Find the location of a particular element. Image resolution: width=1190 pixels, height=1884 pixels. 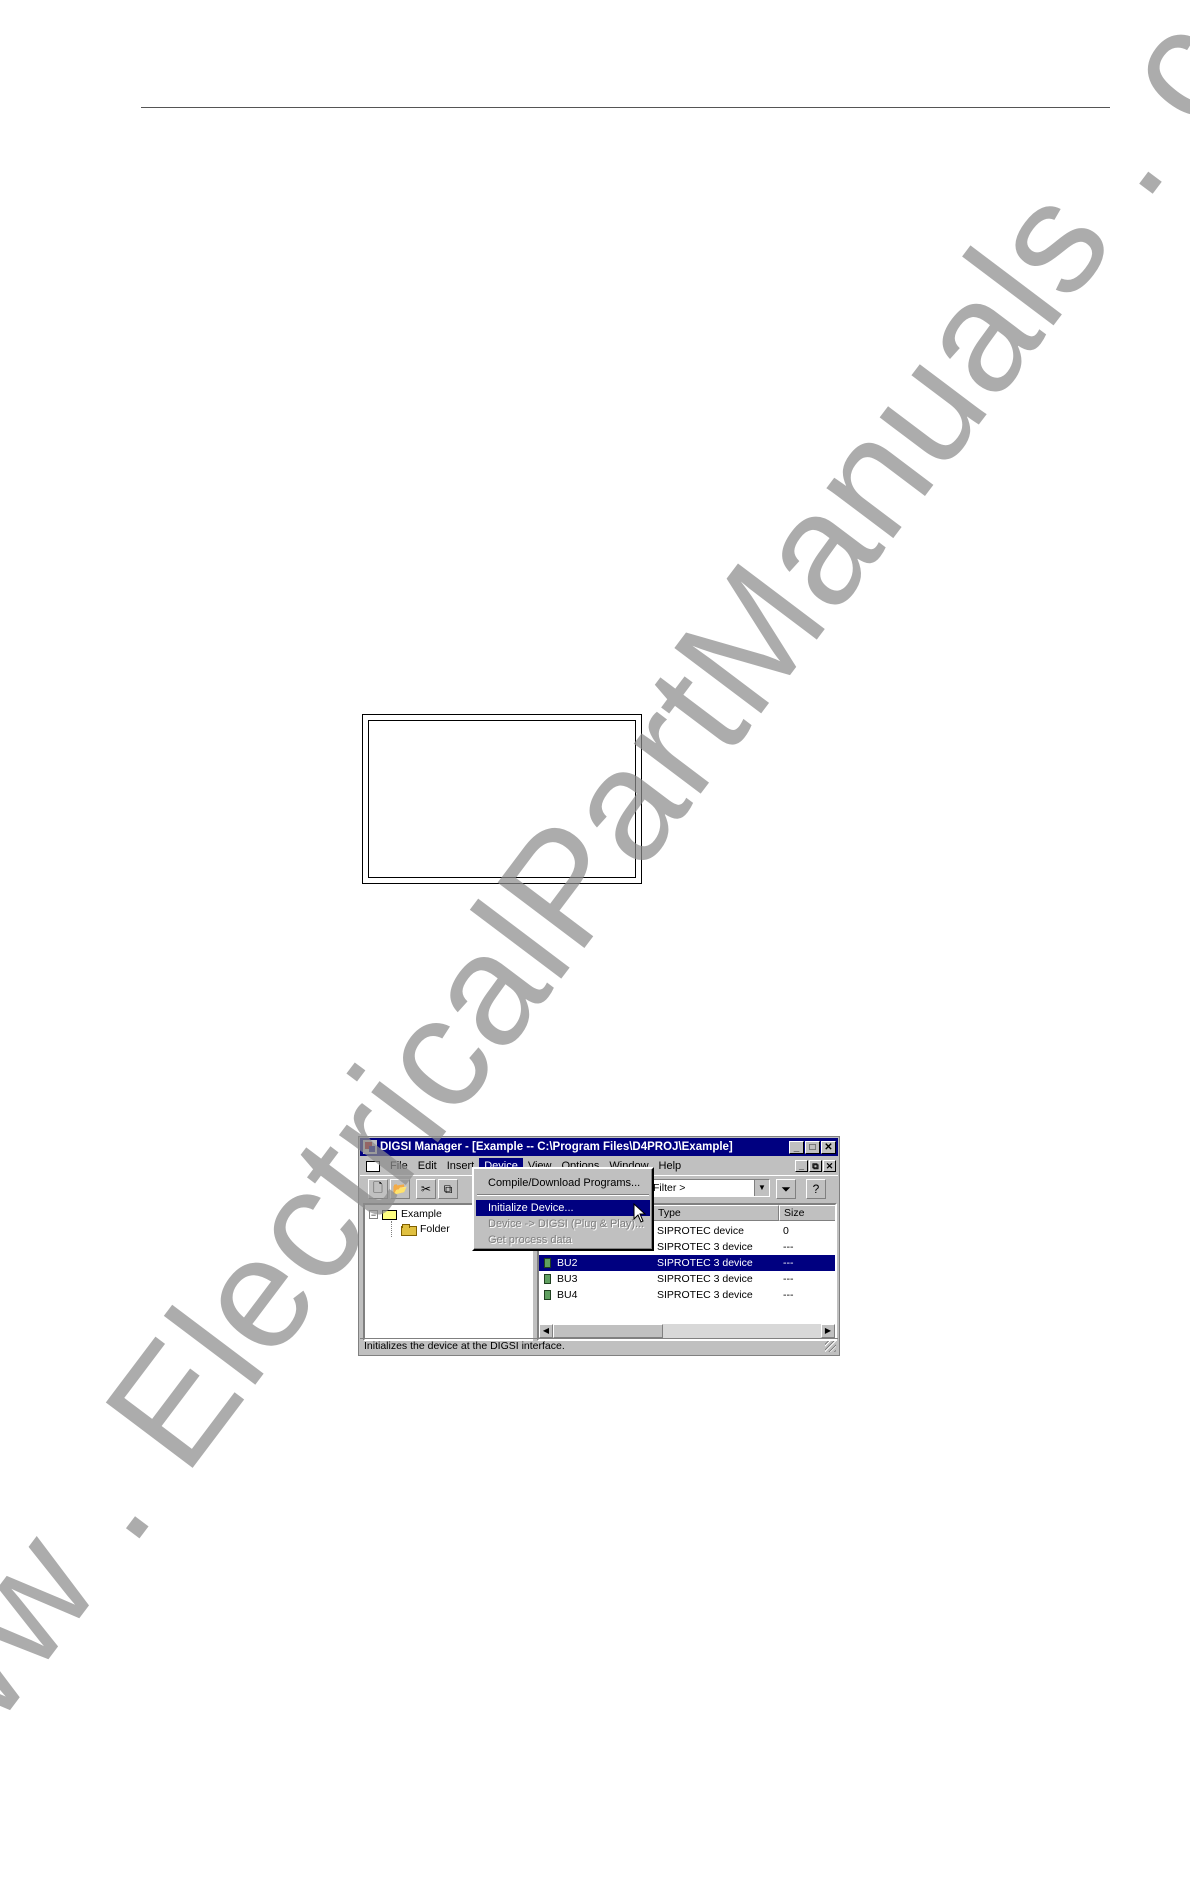

document-icon is located at coordinates (373, 1166).